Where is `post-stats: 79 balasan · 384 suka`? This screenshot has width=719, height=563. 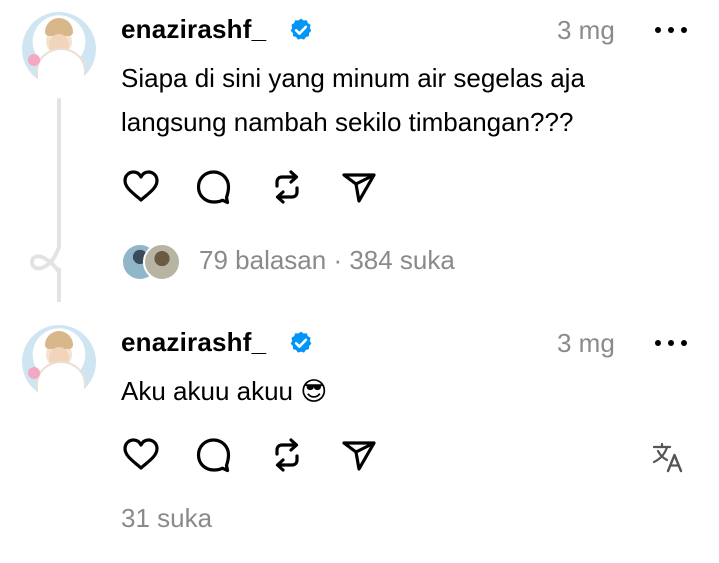 post-stats: 79 balasan · 384 suka is located at coordinates (327, 260).